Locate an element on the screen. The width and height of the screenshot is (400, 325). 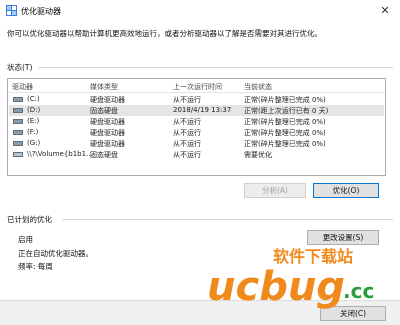
removable-drive-icon is located at coordinates (18, 154).